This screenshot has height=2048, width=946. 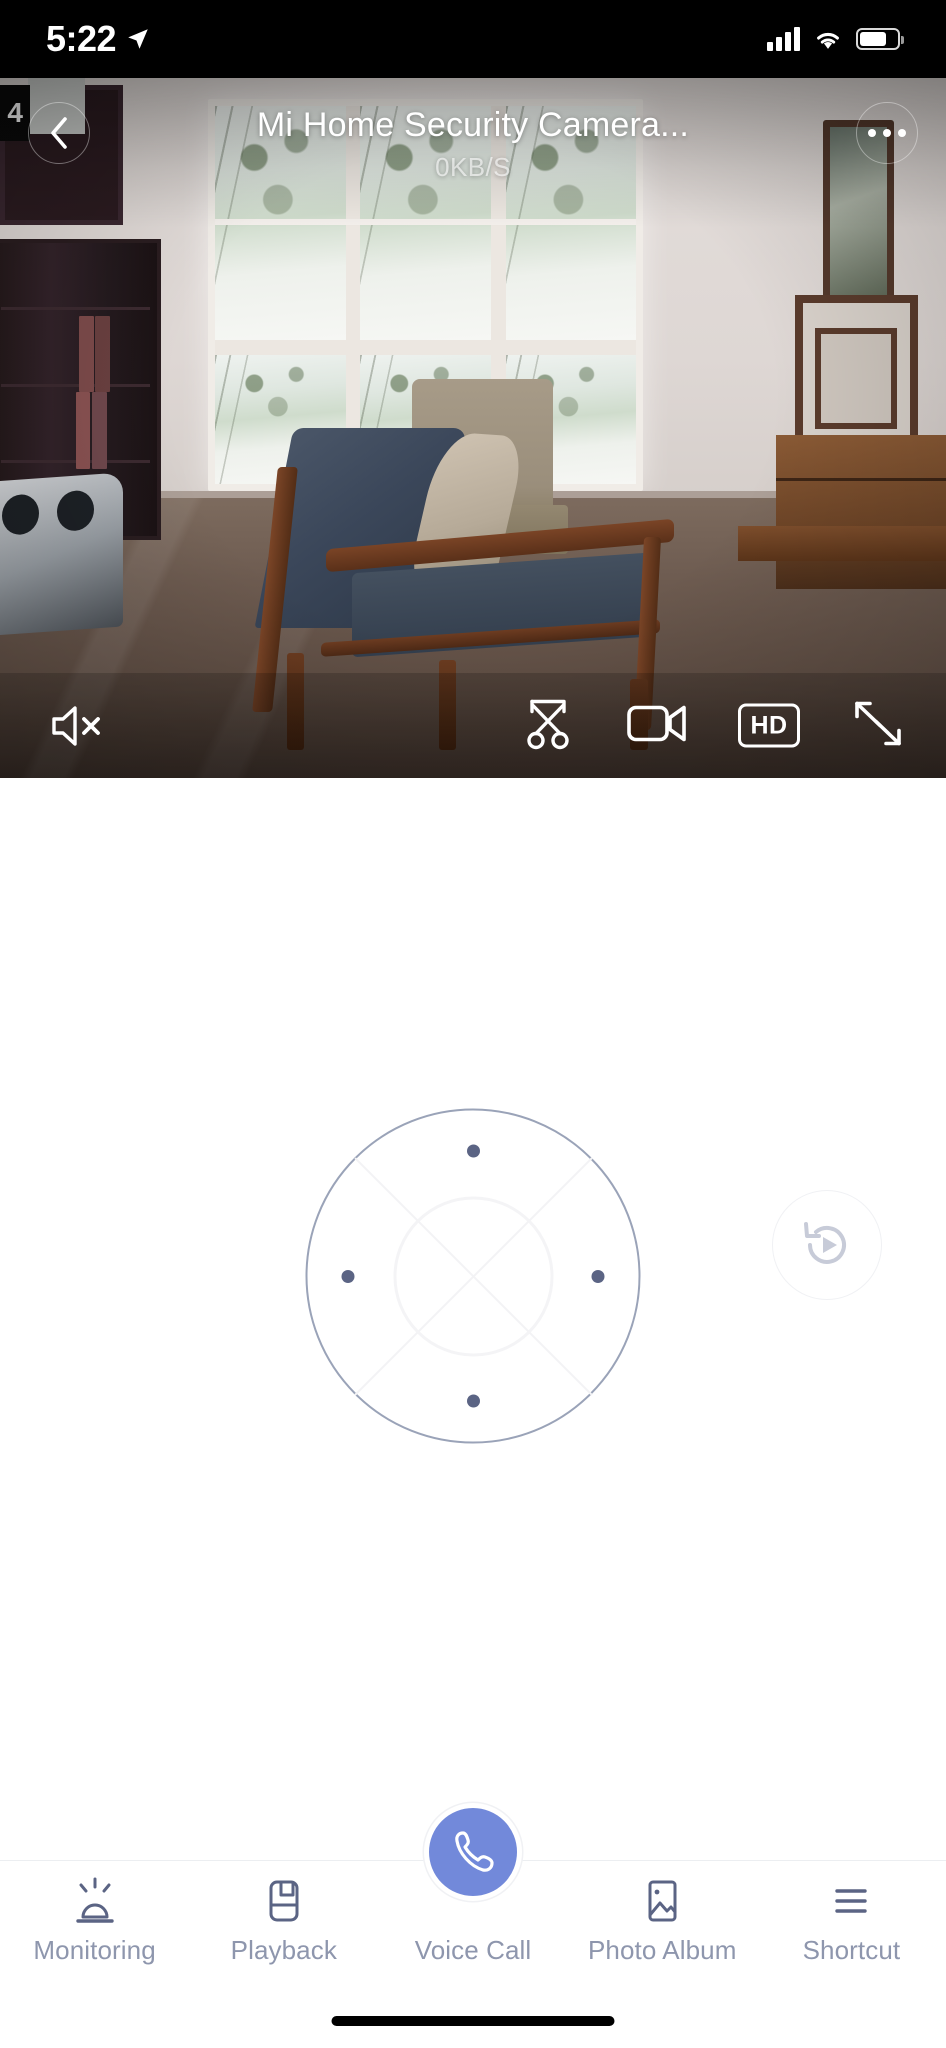 I want to click on tab-label: Playback, so click(x=283, y=1950).